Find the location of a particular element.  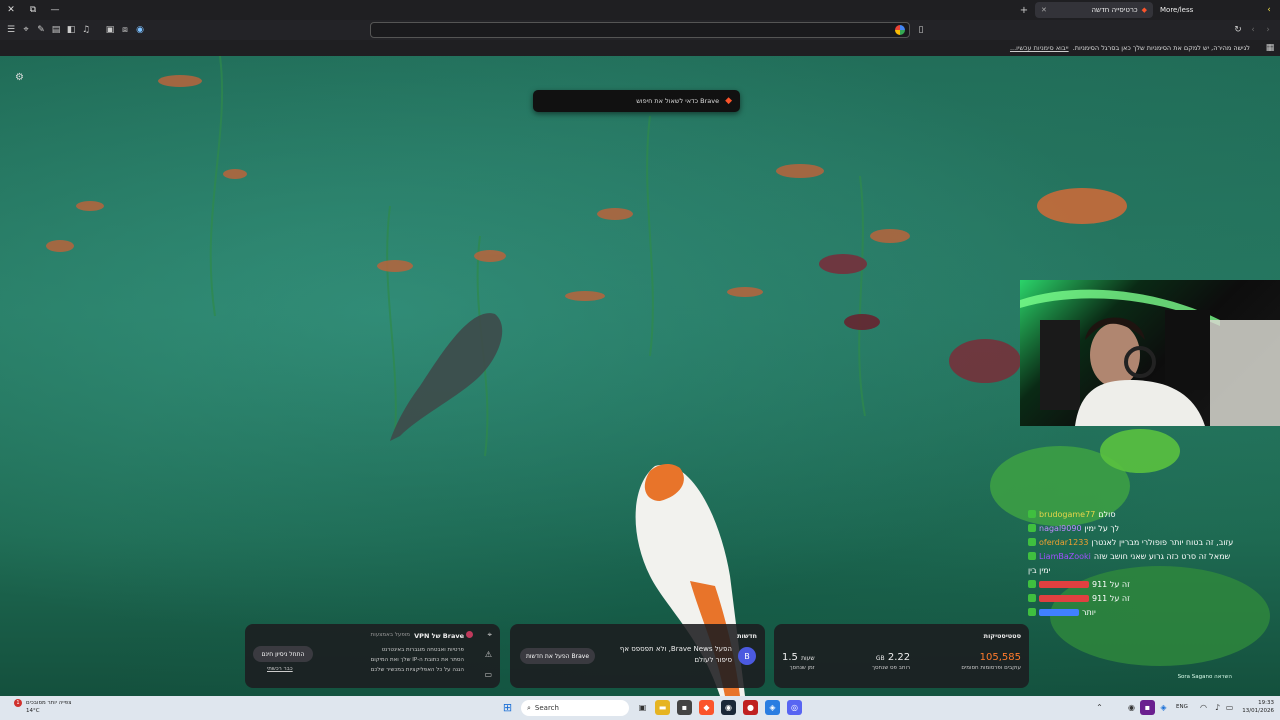

vpn-title: VPN של Brave is located at coordinates (439, 636).